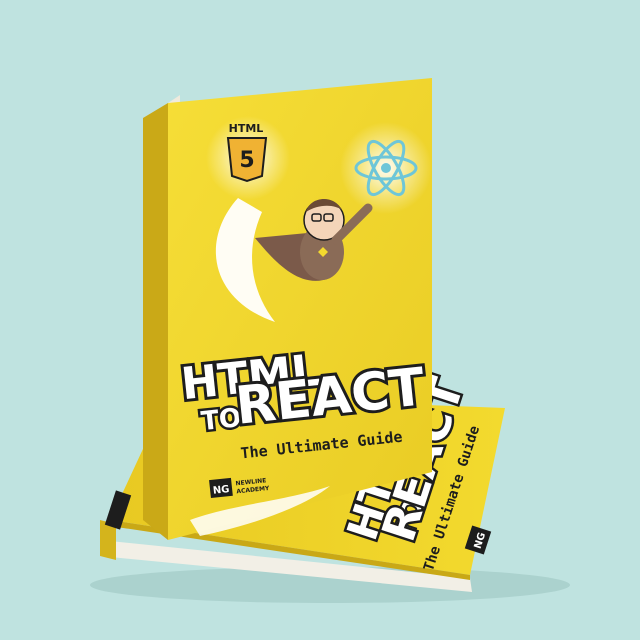 Image resolution: width=640 pixels, height=640 pixels. I want to click on html5-badge-label: HTML, so click(246, 128).